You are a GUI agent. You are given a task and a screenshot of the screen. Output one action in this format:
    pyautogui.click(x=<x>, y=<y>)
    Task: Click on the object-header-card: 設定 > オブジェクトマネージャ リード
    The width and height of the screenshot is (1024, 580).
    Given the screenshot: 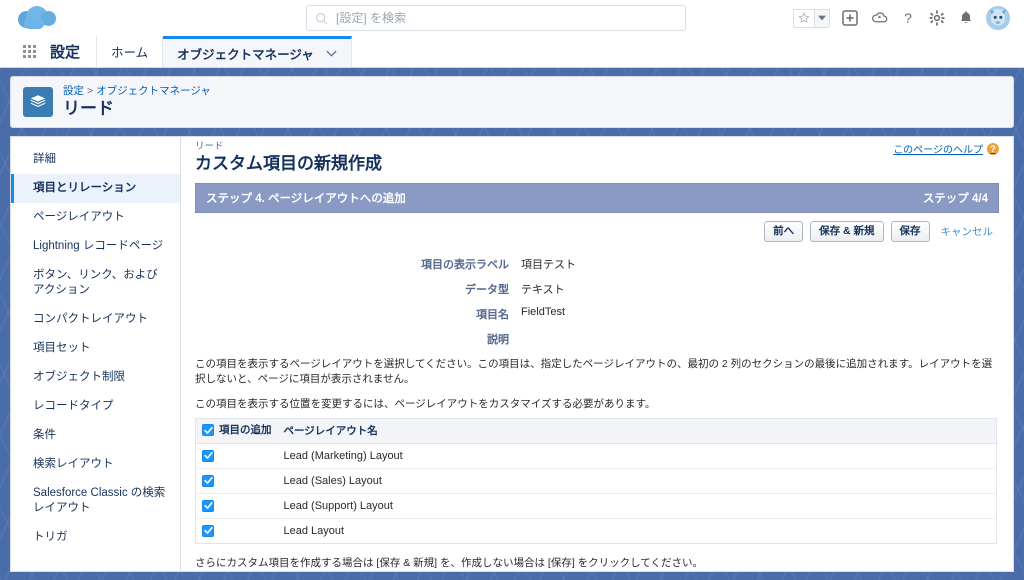 What is the action you would take?
    pyautogui.click(x=512, y=102)
    